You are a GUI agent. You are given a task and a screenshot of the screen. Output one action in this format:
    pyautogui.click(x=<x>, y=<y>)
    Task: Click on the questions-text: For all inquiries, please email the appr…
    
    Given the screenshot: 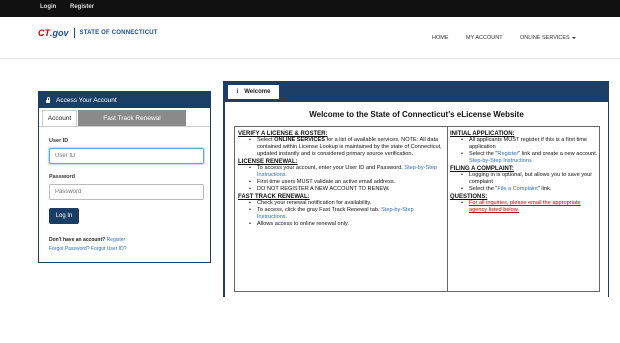 What is the action you would take?
    pyautogui.click(x=525, y=206)
    